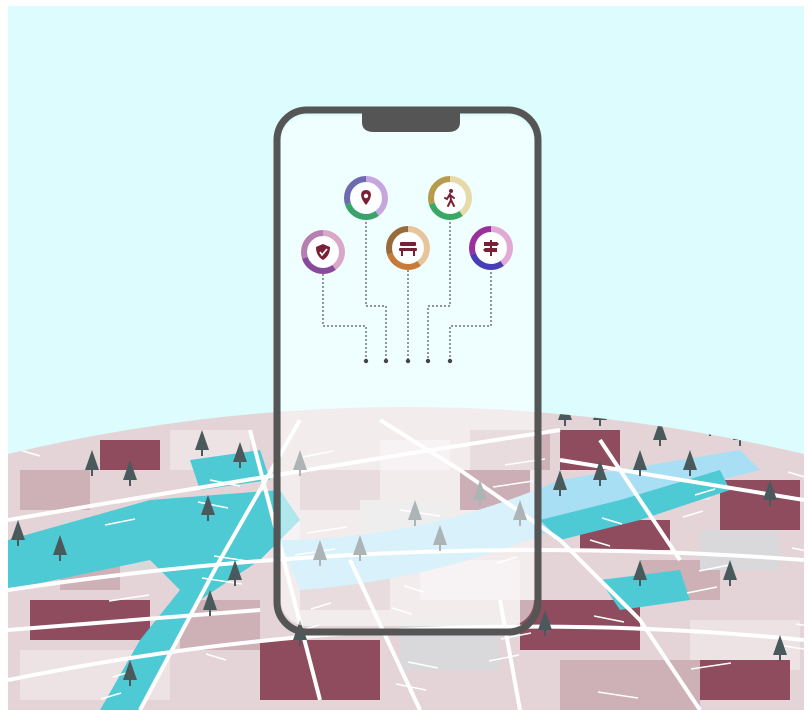 Image resolution: width=809 pixels, height=710 pixels. I want to click on signpost-icon, so click(491, 248).